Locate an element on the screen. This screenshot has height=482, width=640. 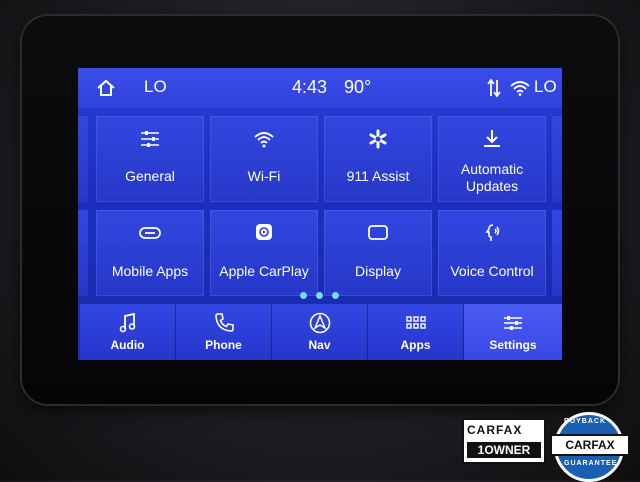
status-bar: LO 4:43 90° LO is located at coordinates (320, 88).